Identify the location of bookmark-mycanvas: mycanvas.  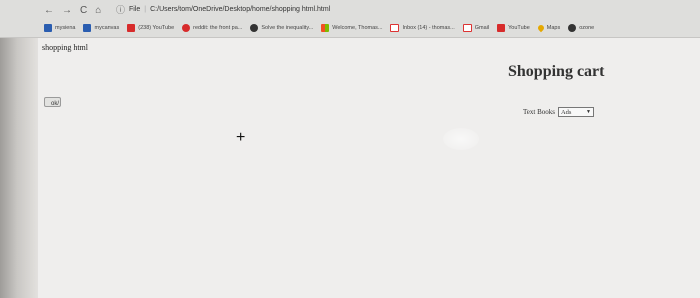
(101, 28).